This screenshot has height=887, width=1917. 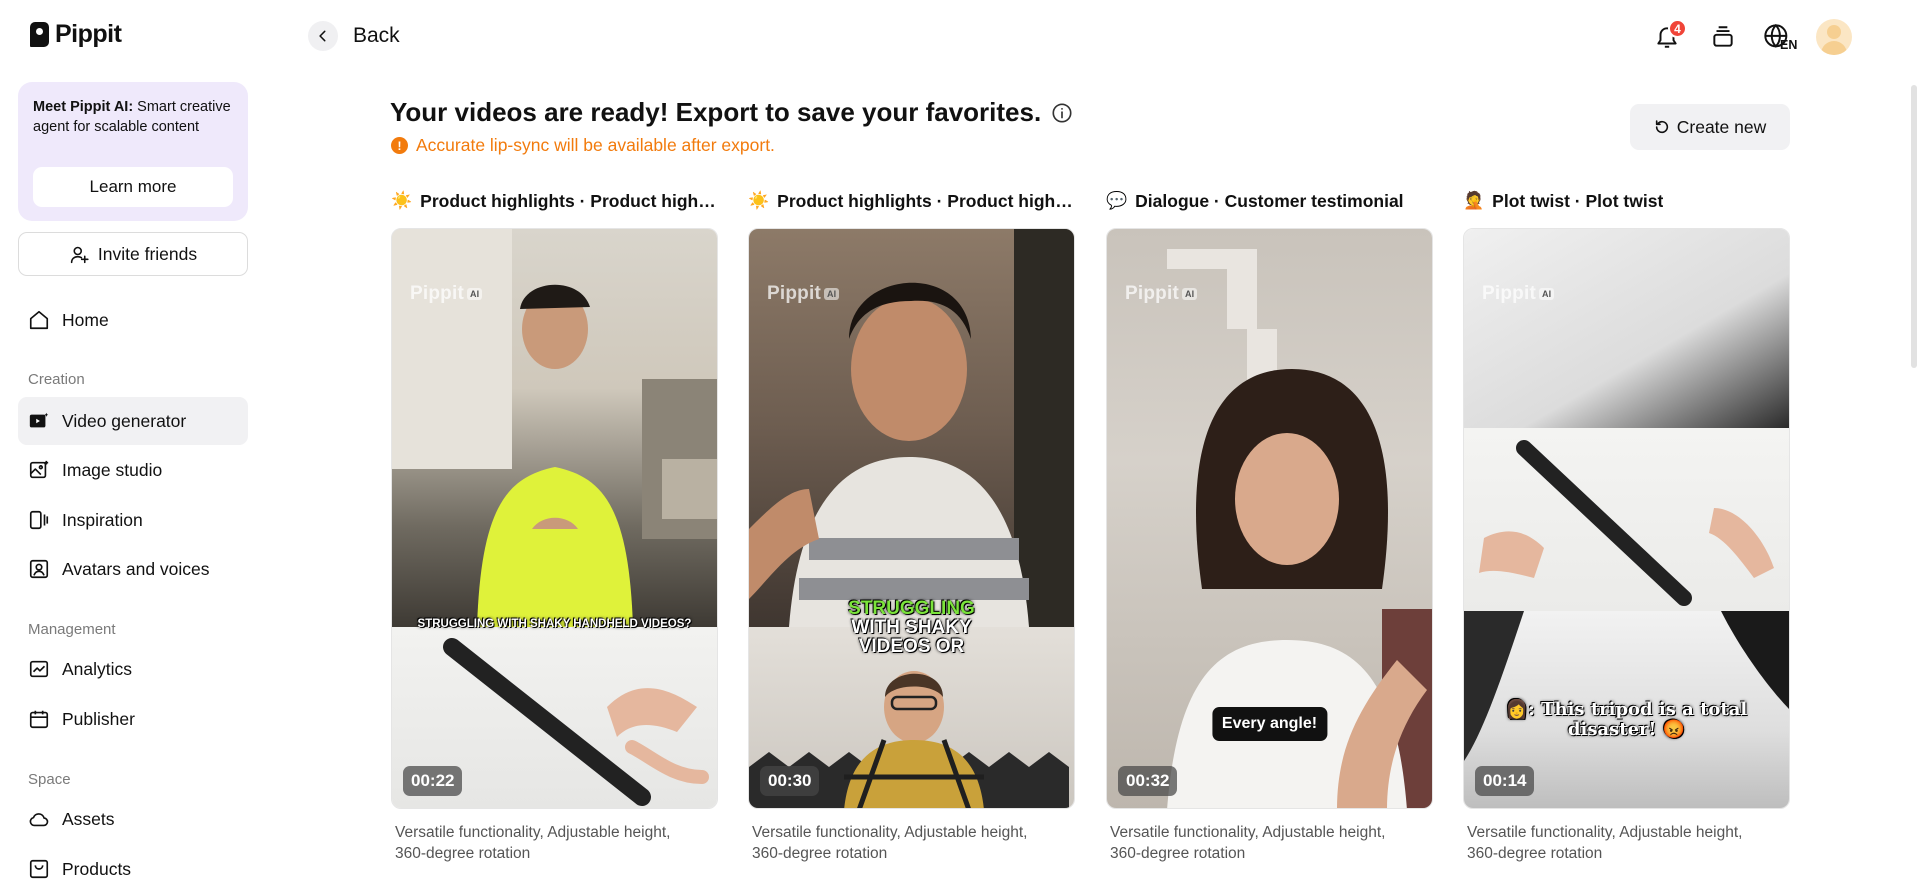 I want to click on video-frame-middle, so click(x=1626, y=519).